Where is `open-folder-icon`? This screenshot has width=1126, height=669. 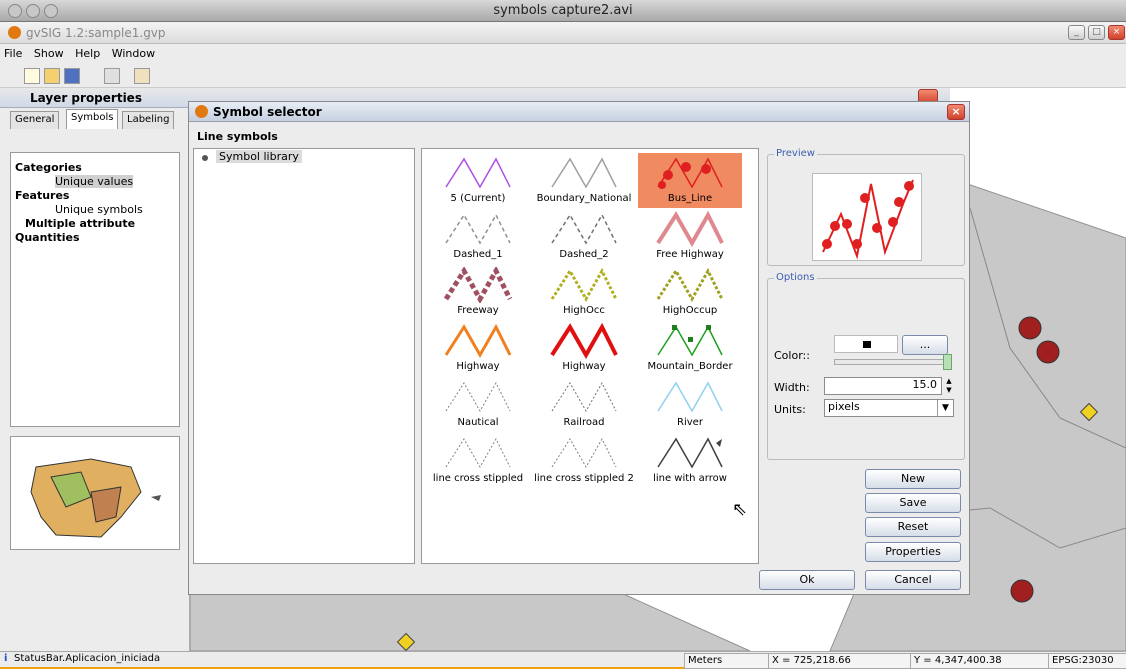 open-folder-icon is located at coordinates (52, 76).